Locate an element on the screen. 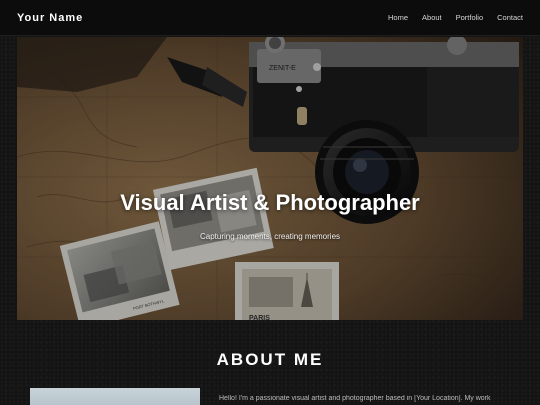 The height and width of the screenshot is (405, 540). navbar: Your Name Home About Portfolio Contact is located at coordinates (270, 18).